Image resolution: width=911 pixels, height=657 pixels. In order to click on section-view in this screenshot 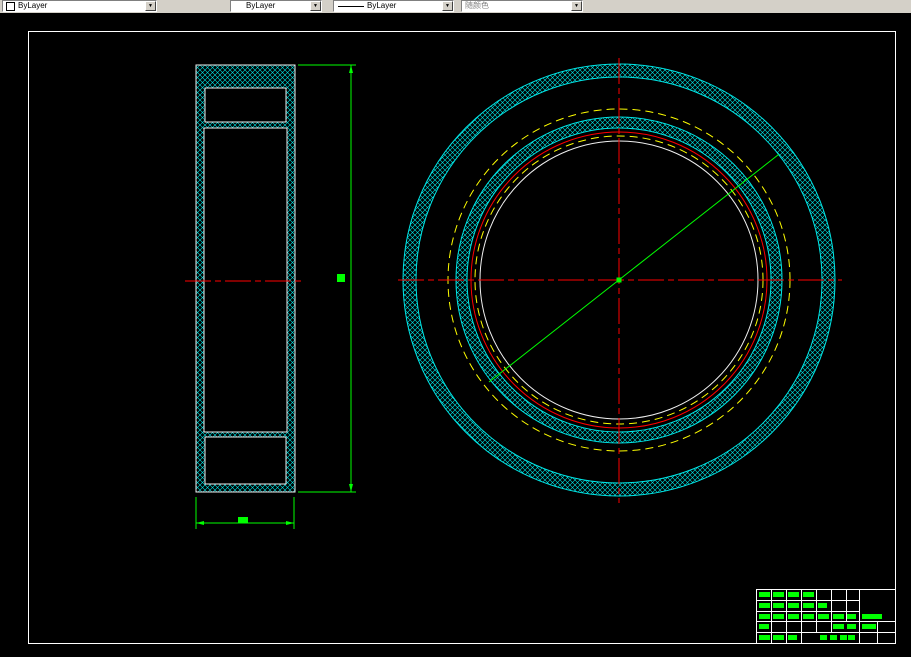, I will do `click(245, 278)`.